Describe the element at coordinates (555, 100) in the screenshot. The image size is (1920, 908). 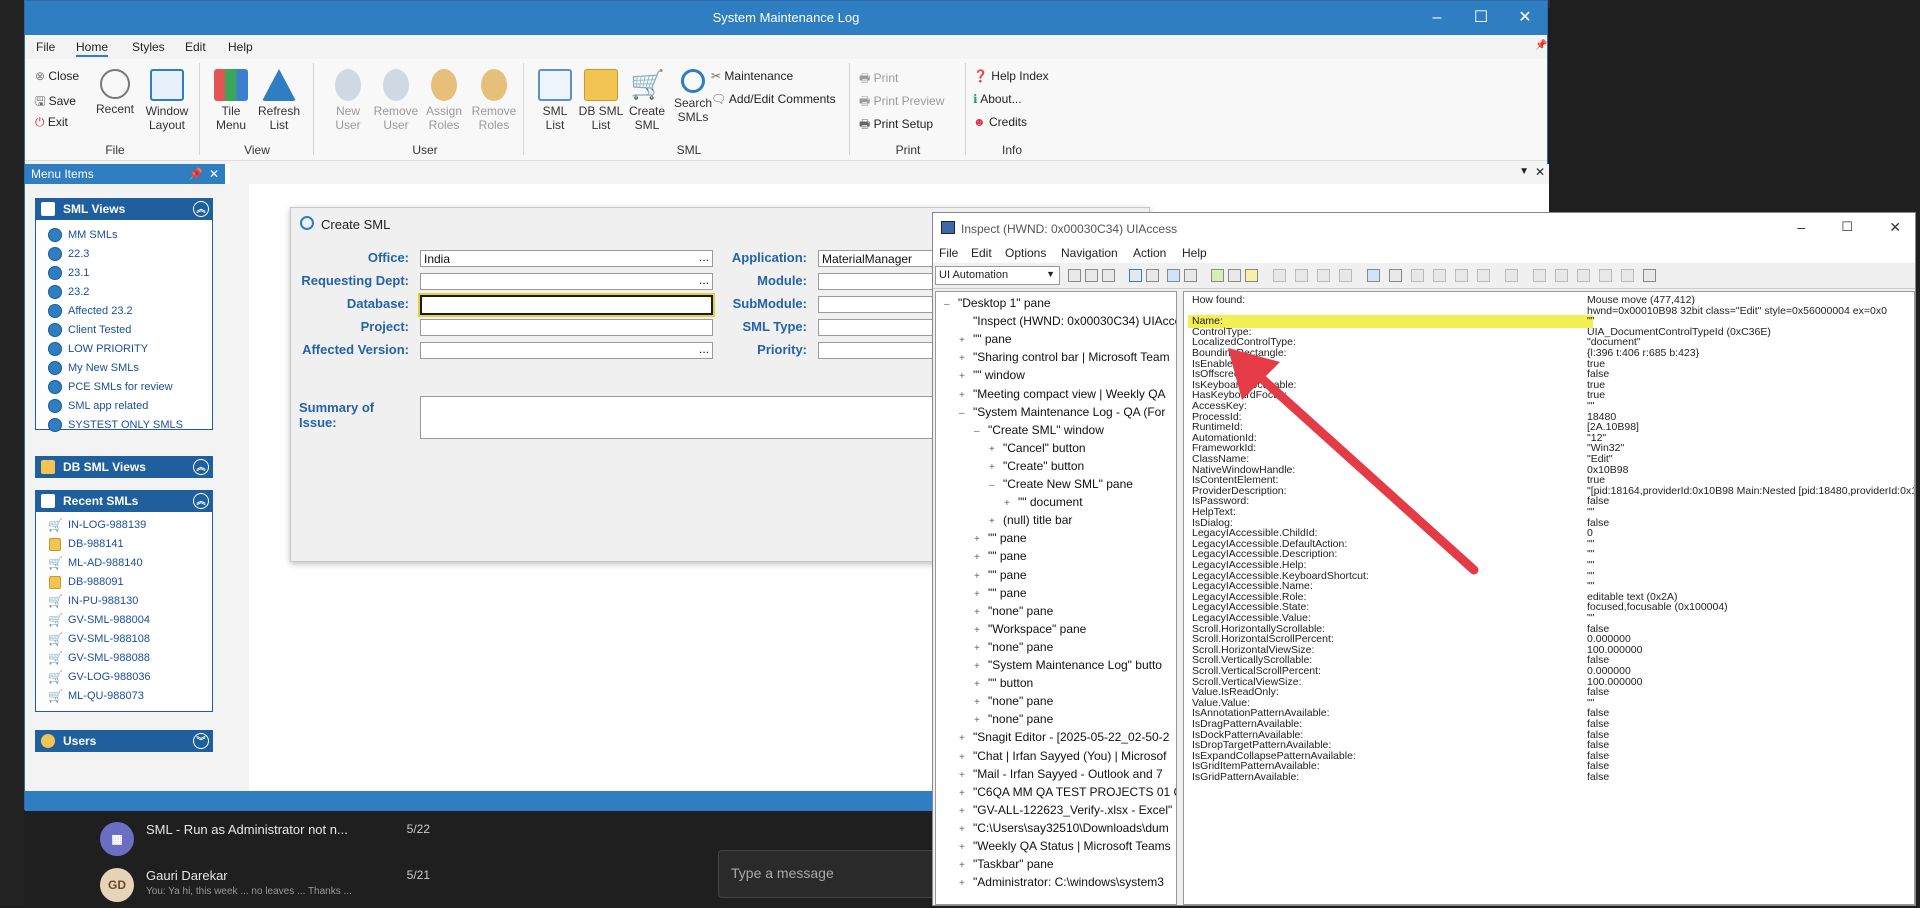
I see `sml-list-button: SML List` at that location.